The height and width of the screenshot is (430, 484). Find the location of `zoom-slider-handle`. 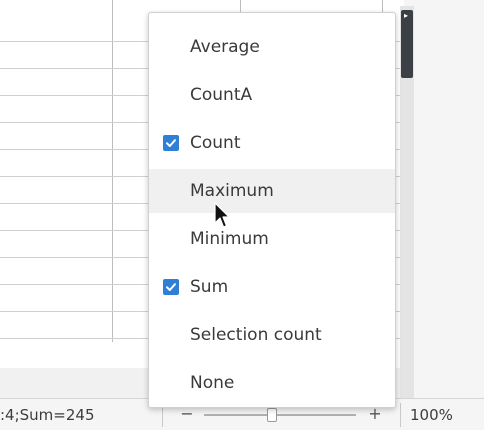

zoom-slider-handle is located at coordinates (272, 415).